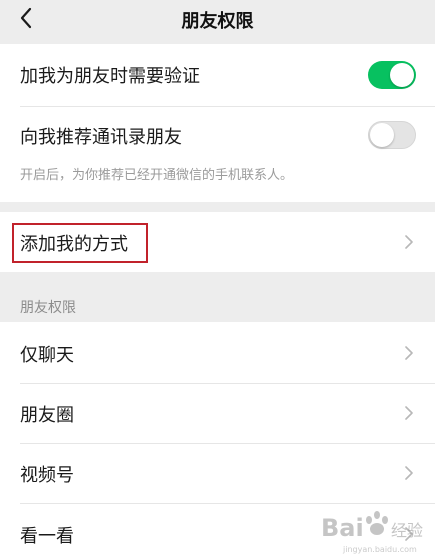  What do you see at coordinates (47, 475) in the screenshot?
I see `permission-item-label: 视频号` at bounding box center [47, 475].